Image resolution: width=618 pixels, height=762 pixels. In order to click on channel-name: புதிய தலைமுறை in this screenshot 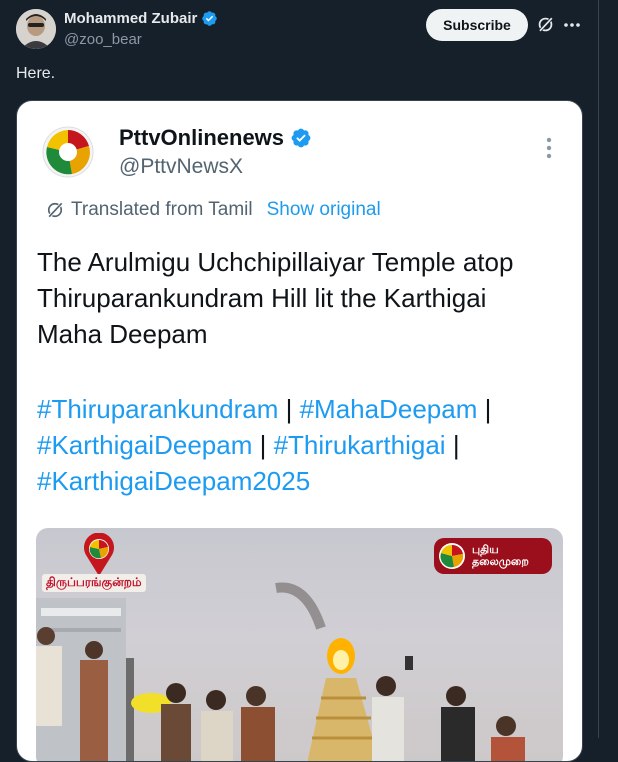, I will do `click(500, 556)`.